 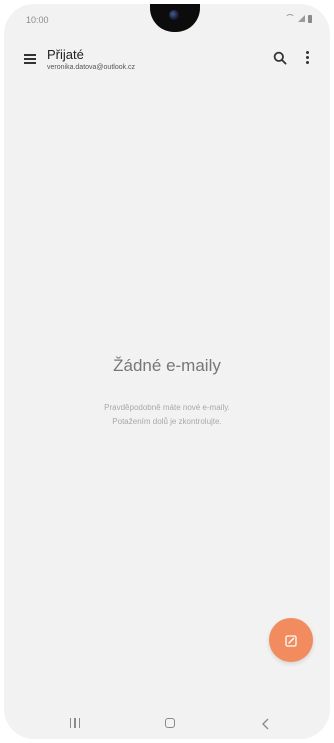 I want to click on search-icon, so click(x=280, y=58).